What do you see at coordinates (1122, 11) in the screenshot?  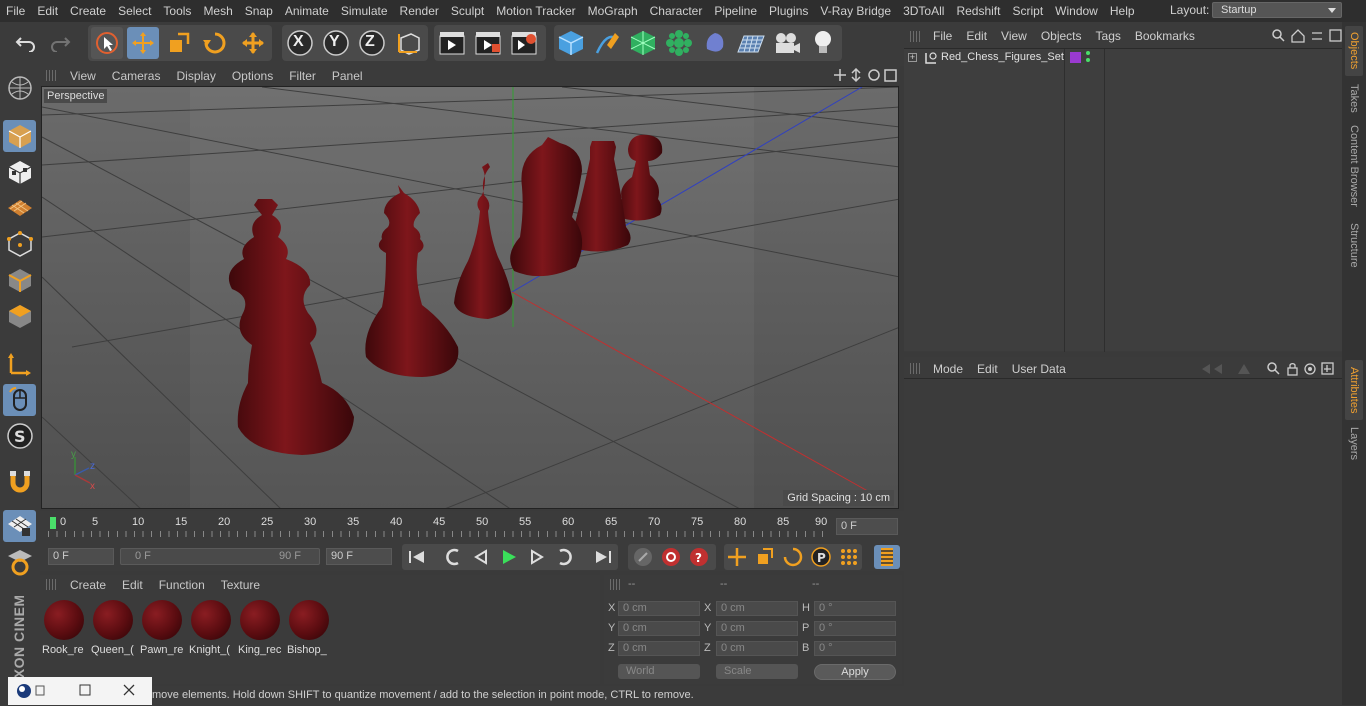 I see `menu-help: Help` at bounding box center [1122, 11].